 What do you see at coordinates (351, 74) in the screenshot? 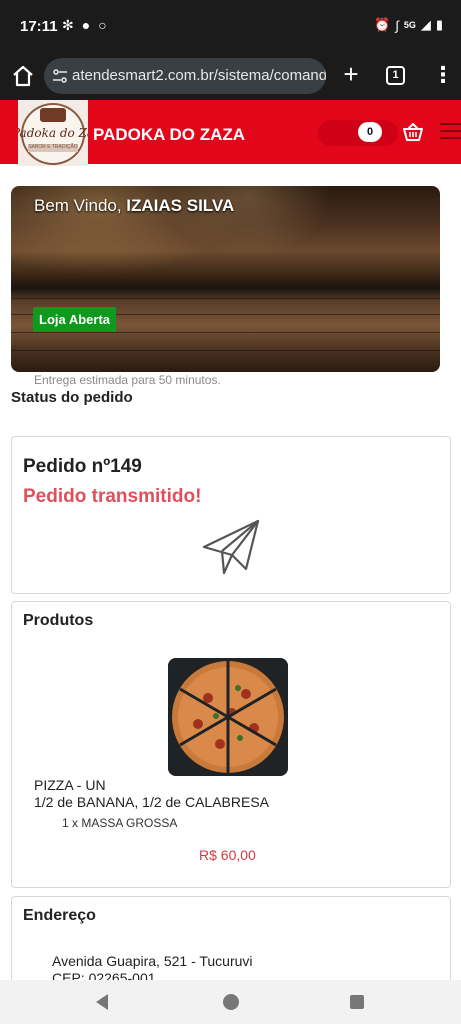
I see `new-tab-button: +` at bounding box center [351, 74].